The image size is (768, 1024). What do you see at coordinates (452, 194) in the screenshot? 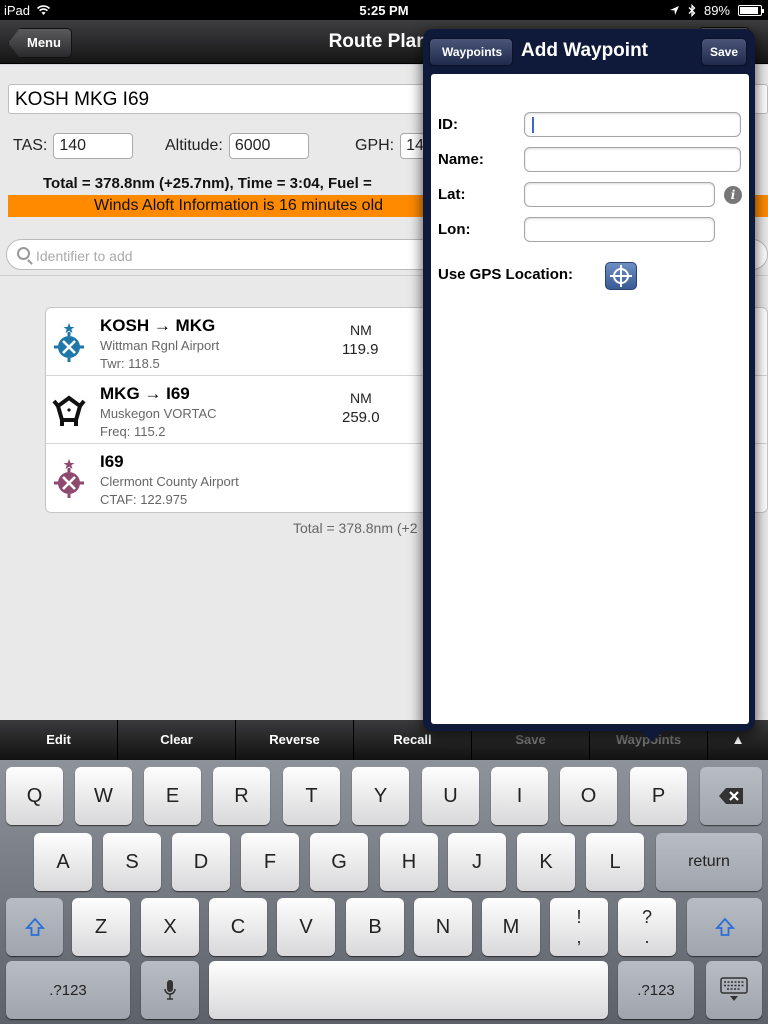
I see `lat-label: Lat:` at bounding box center [452, 194].